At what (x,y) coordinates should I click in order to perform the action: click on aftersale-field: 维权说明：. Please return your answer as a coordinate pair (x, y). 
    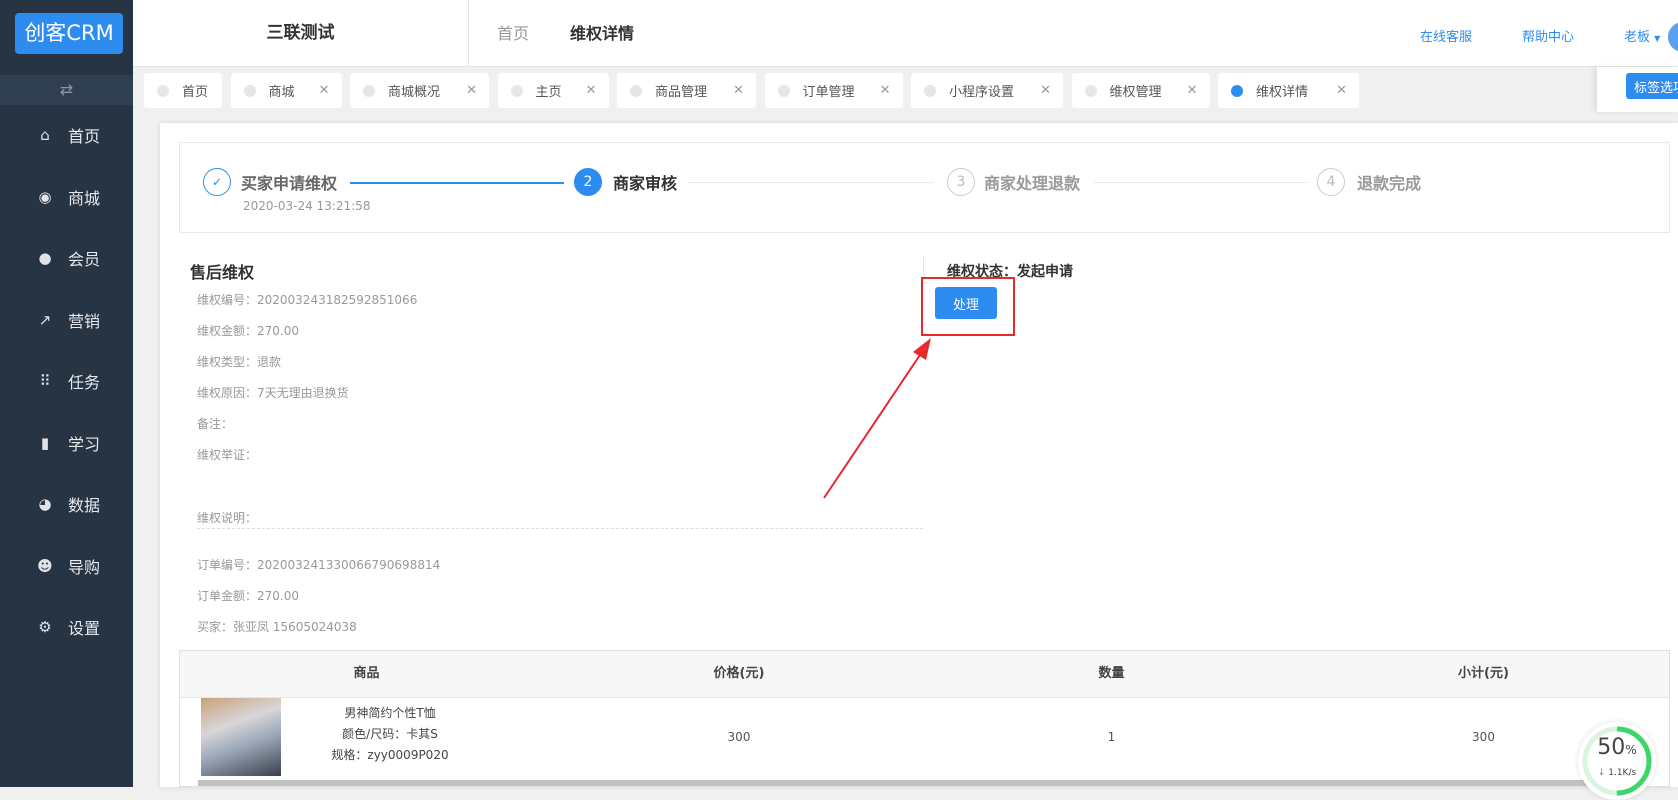
    Looking at the image, I should click on (227, 518).